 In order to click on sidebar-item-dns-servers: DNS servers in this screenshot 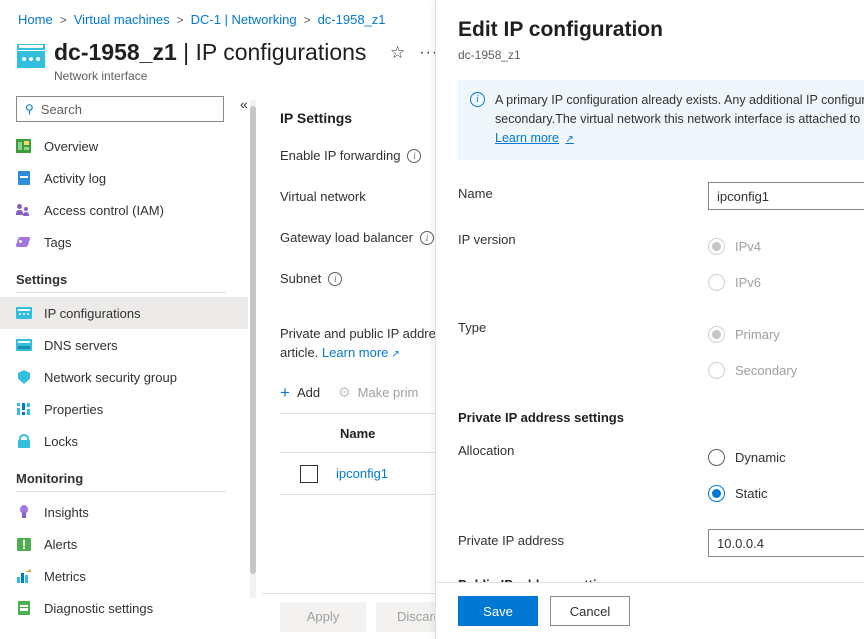, I will do `click(124, 345)`.